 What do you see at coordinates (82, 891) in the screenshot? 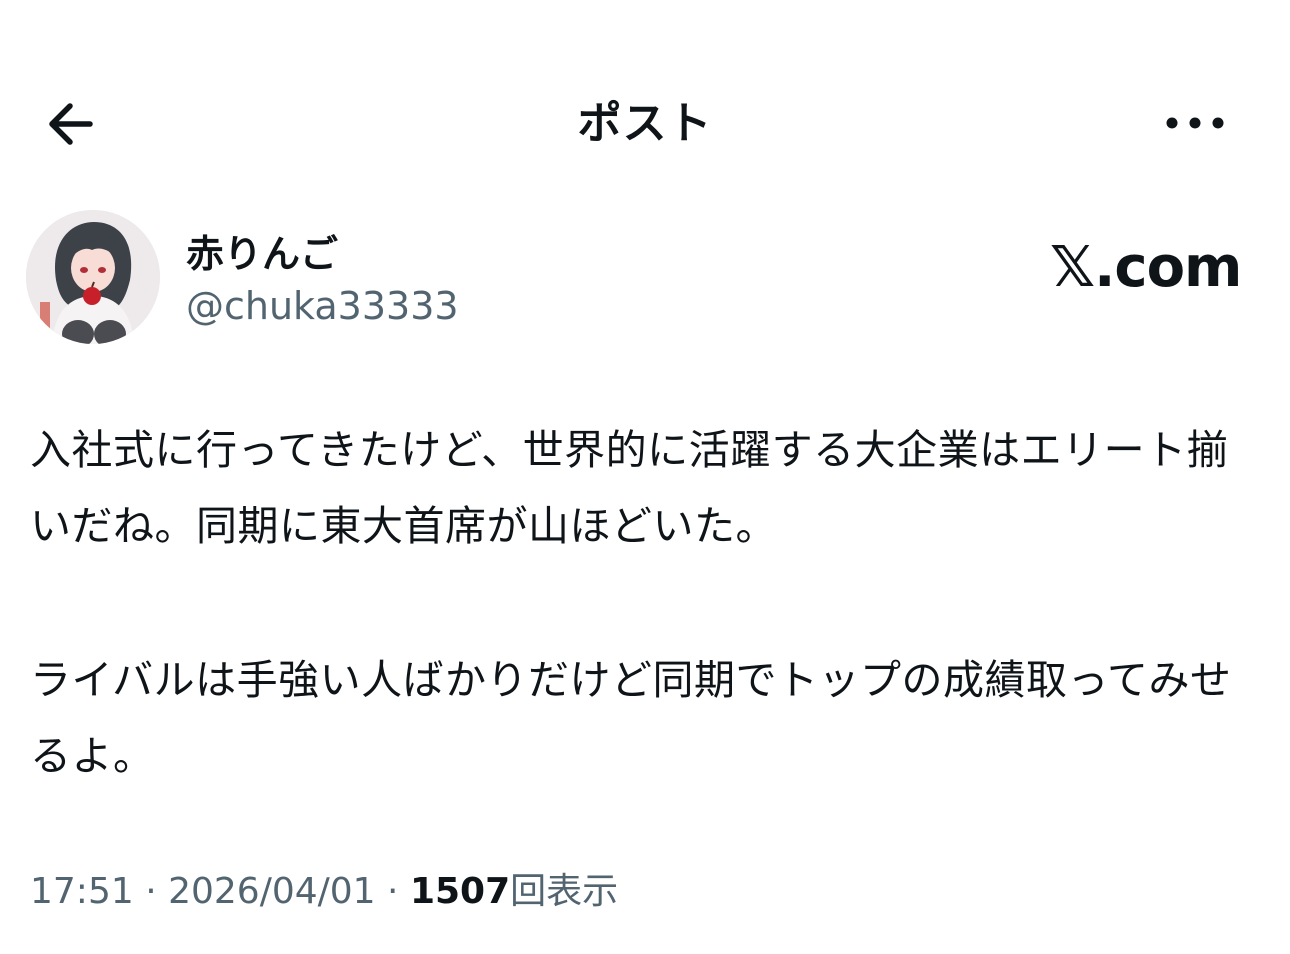
I see `post-time: 17:51` at bounding box center [82, 891].